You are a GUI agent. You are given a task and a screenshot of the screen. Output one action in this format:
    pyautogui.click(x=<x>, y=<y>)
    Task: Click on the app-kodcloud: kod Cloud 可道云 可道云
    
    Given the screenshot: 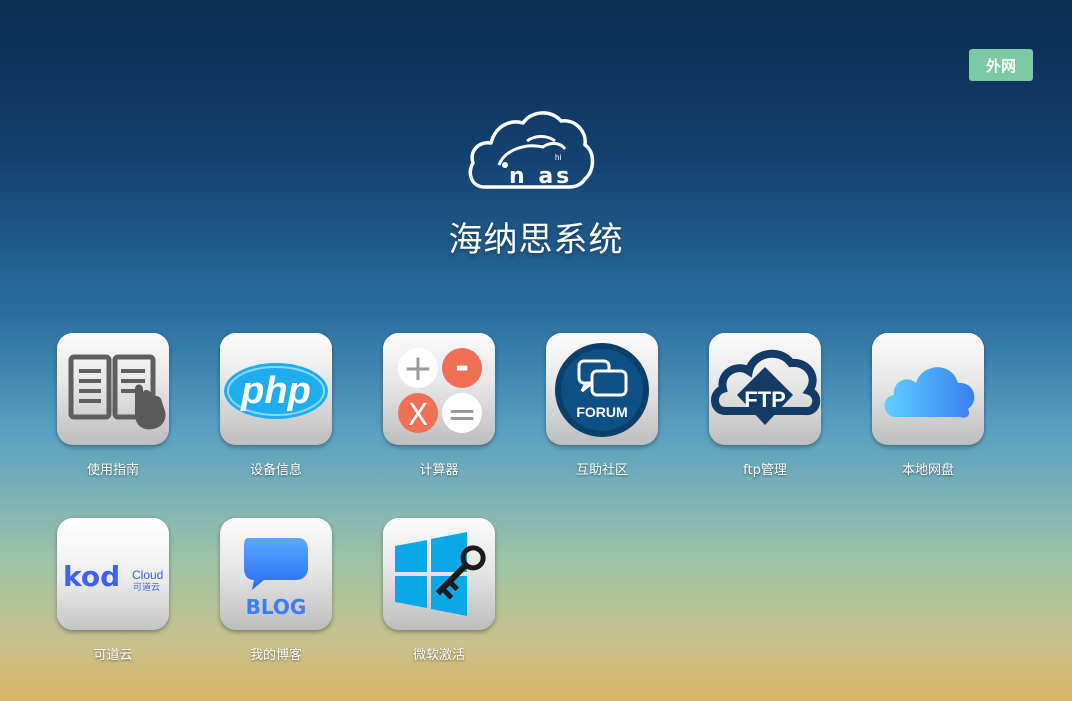 What is the action you would take?
    pyautogui.click(x=113, y=590)
    